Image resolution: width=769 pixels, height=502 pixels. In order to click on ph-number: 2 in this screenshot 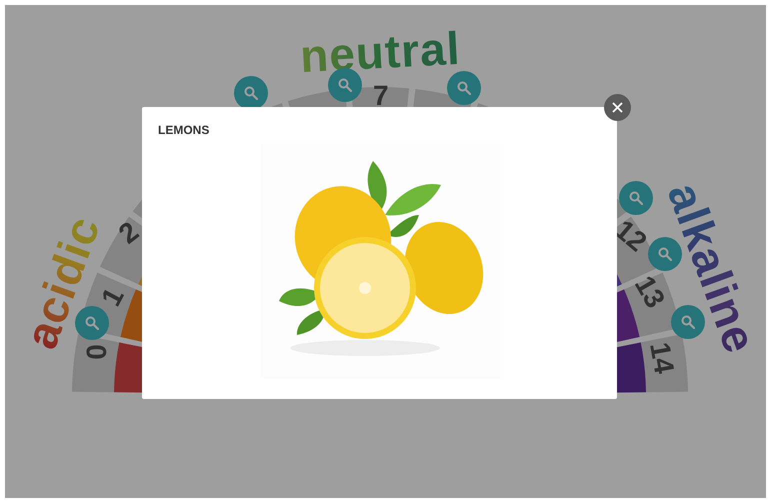, I will do `click(129, 233)`.